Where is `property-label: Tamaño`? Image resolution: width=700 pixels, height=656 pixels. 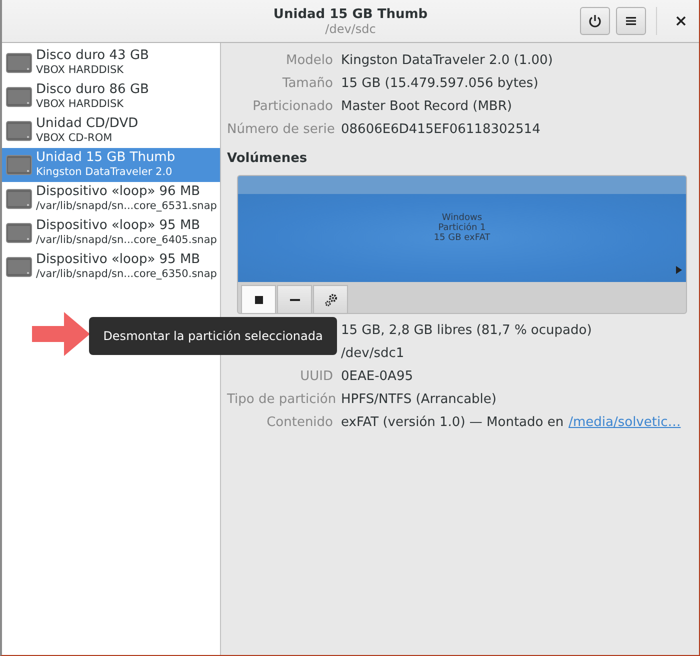 property-label: Tamaño is located at coordinates (307, 84).